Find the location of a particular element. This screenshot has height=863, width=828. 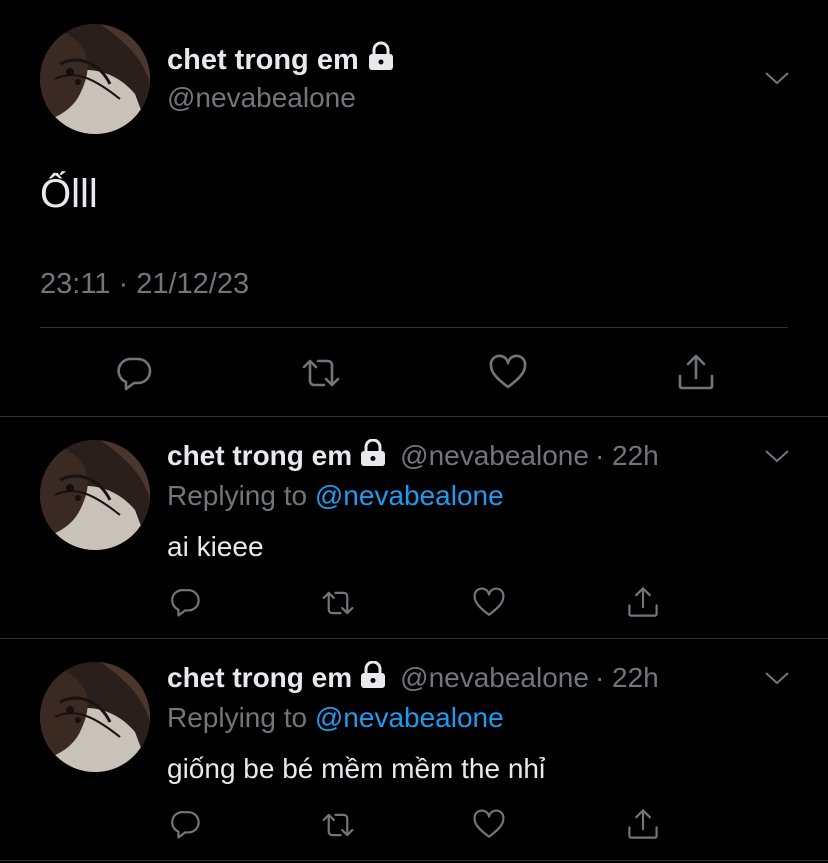

tweet-text: Ốlll is located at coordinates (69, 194).